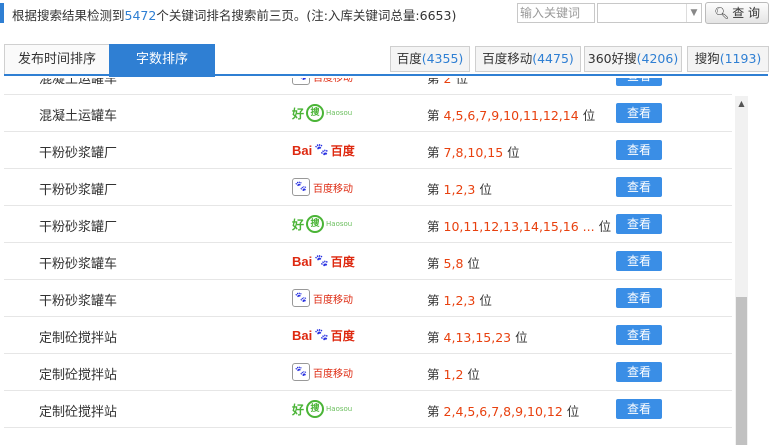 This screenshot has width=772, height=445. Describe the element at coordinates (556, 13) in the screenshot. I see `keyword-search-input` at that location.